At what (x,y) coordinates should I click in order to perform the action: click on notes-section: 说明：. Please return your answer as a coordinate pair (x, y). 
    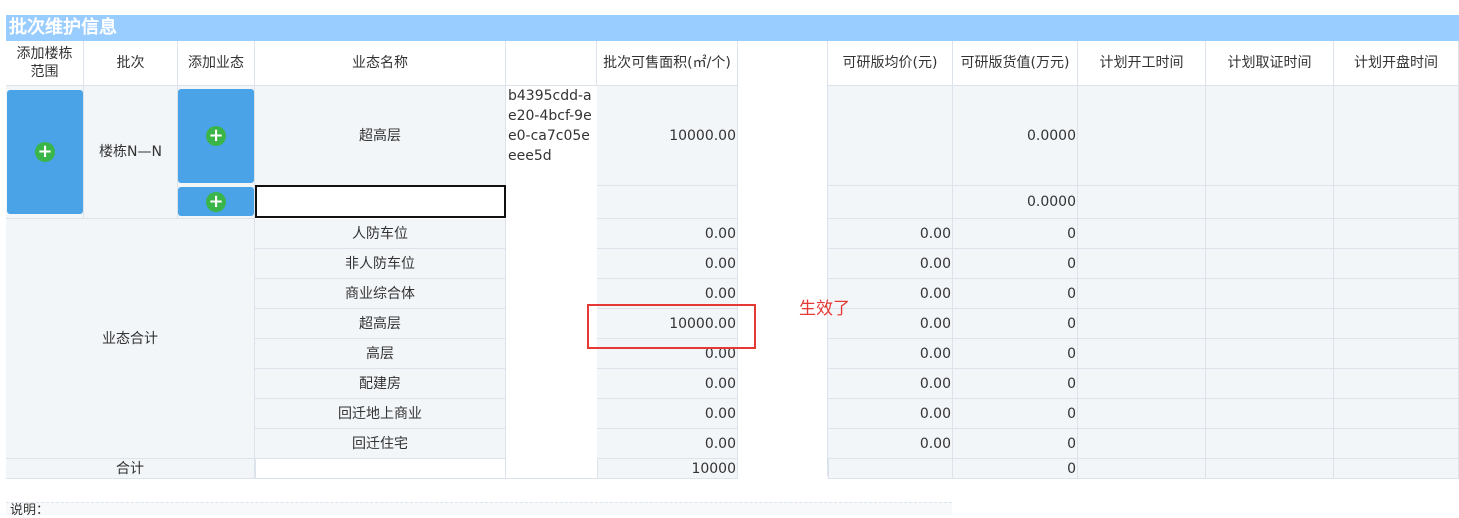
    Looking at the image, I should click on (479, 510).